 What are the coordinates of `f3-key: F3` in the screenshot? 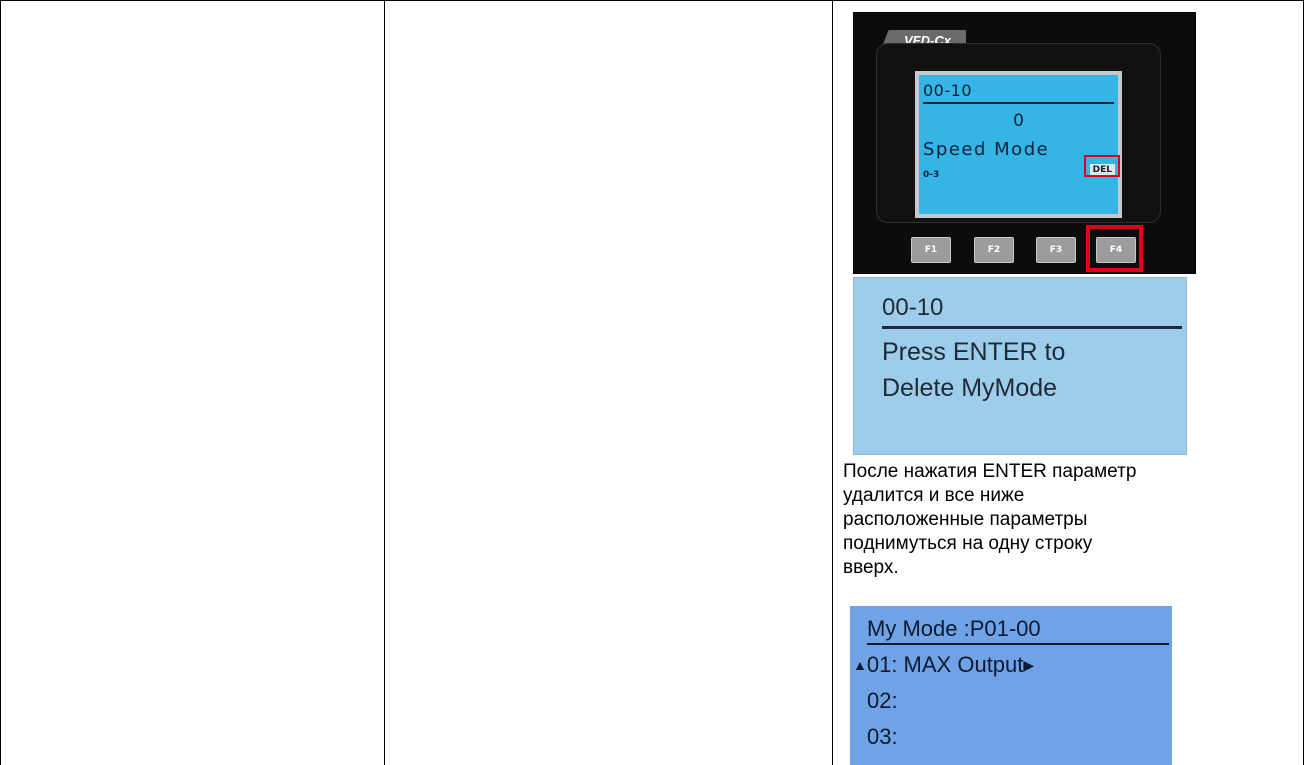 It's located at (1056, 250).